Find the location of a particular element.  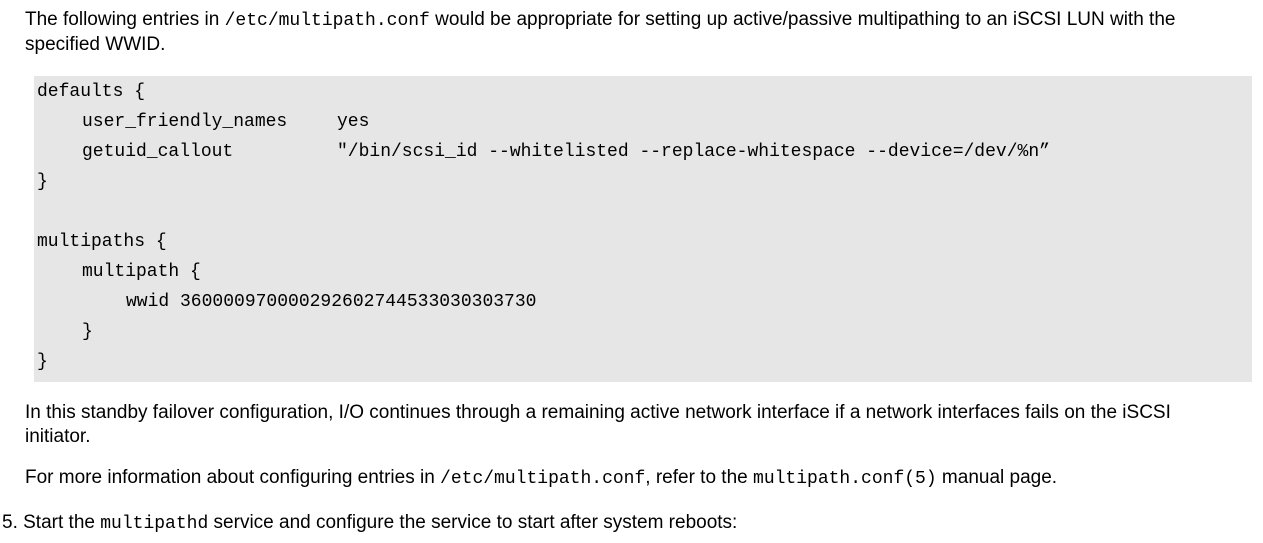

intro-text-before: The following entries in is located at coordinates (125, 19).